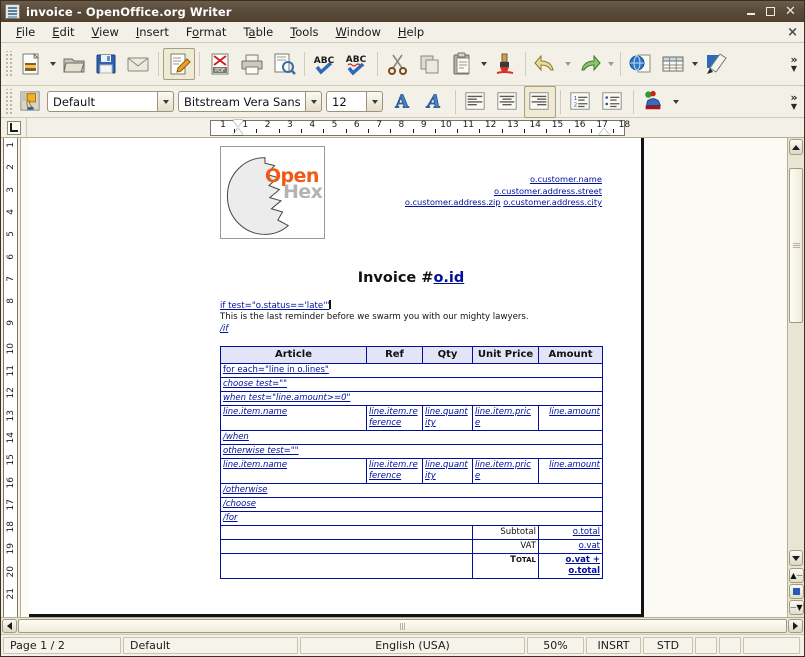 The width and height of the screenshot is (805, 657). What do you see at coordinates (276, 370) in the screenshot?
I see `field-template-tag: for each="line in o.lines"` at bounding box center [276, 370].